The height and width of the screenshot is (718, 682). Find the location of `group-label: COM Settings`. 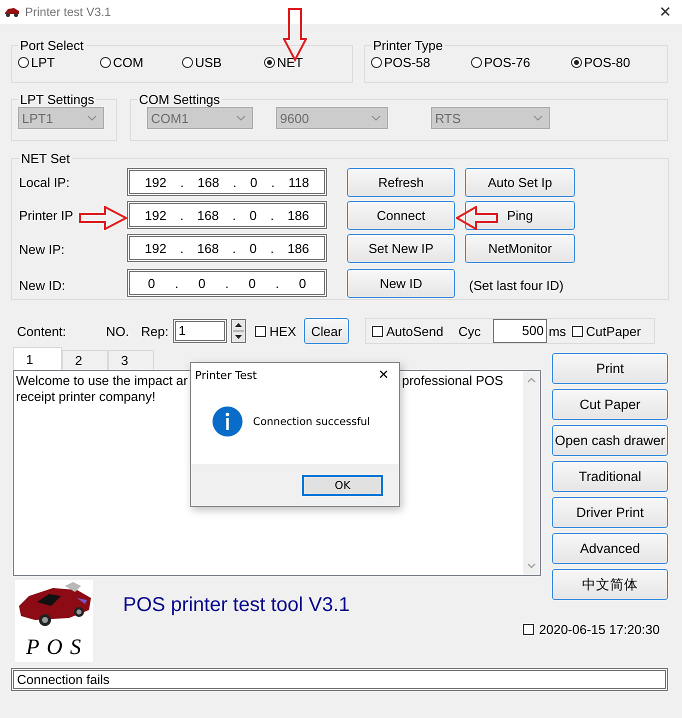

group-label: COM Settings is located at coordinates (179, 99).